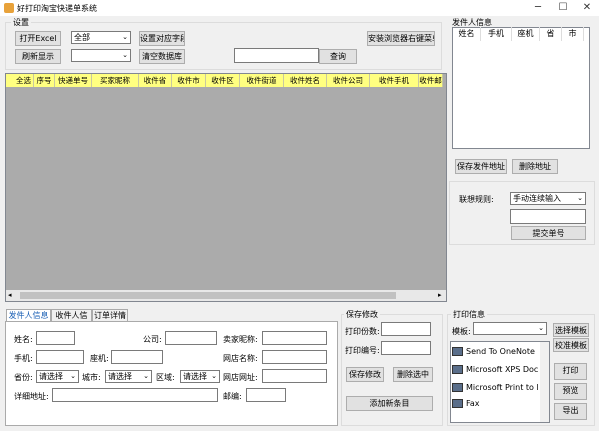 The image size is (599, 431). Describe the element at coordinates (162, 56) in the screenshot. I see `clear-db-button: 清空数据库` at that location.